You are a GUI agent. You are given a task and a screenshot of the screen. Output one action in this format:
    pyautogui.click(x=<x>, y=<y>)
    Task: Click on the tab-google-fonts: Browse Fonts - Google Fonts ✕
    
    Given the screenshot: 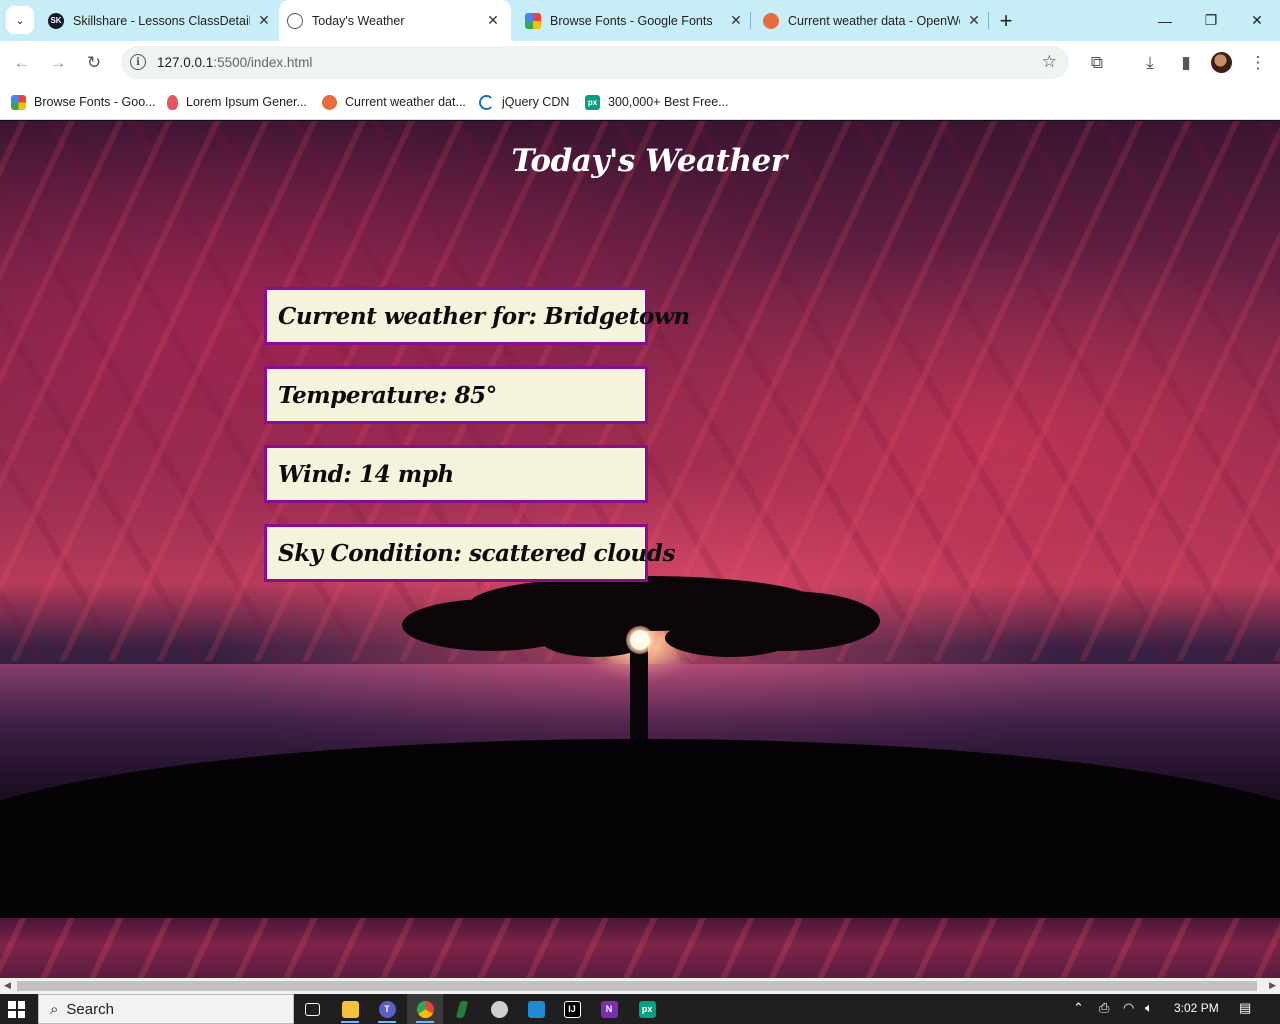 What is the action you would take?
    pyautogui.click(x=633, y=20)
    